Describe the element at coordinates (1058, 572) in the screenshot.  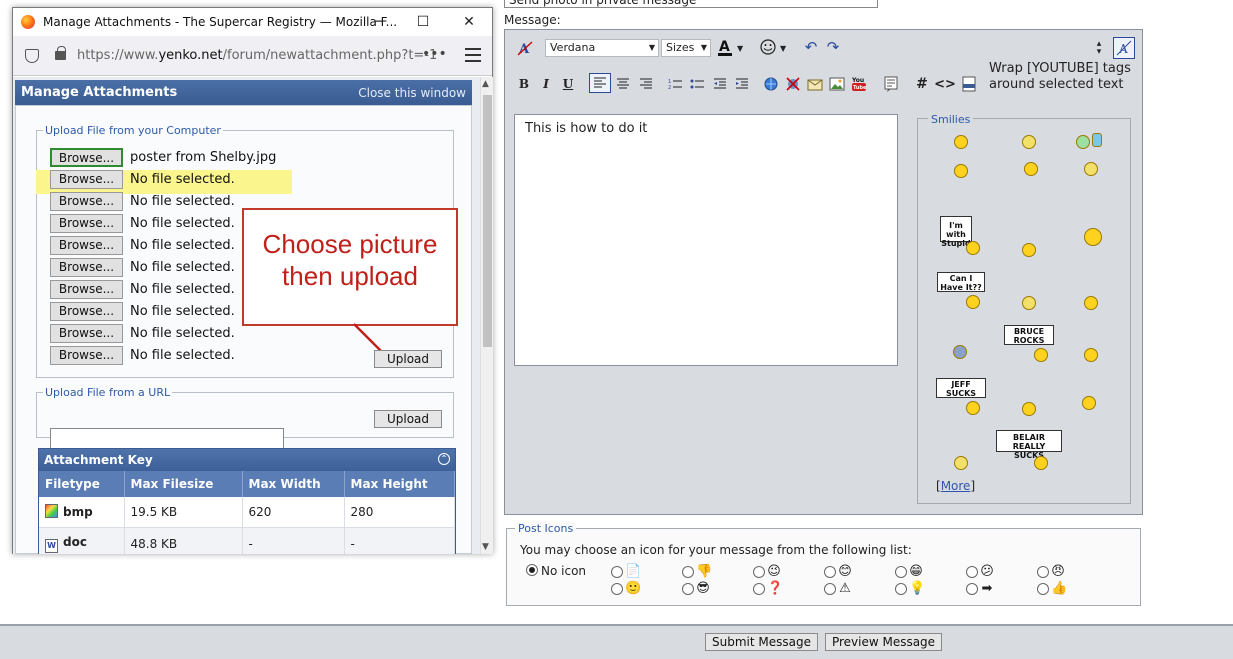
I see `post-icon: 😠` at that location.